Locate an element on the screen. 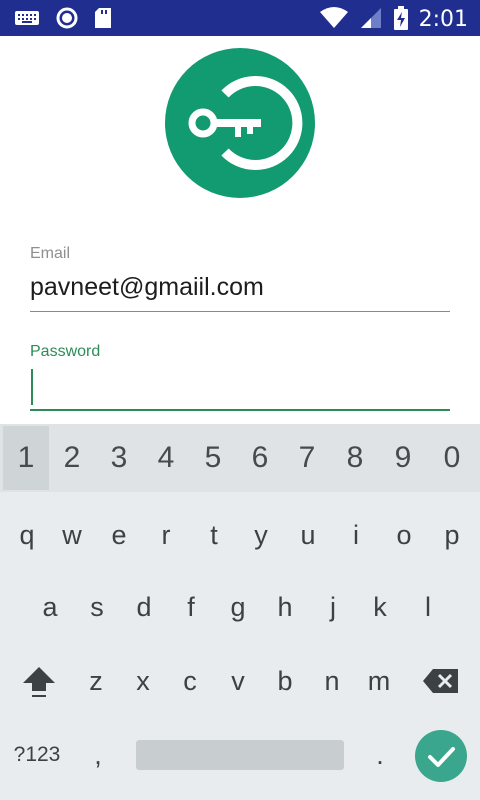 This screenshot has height=800, width=480. signal-icon is located at coordinates (371, 20).